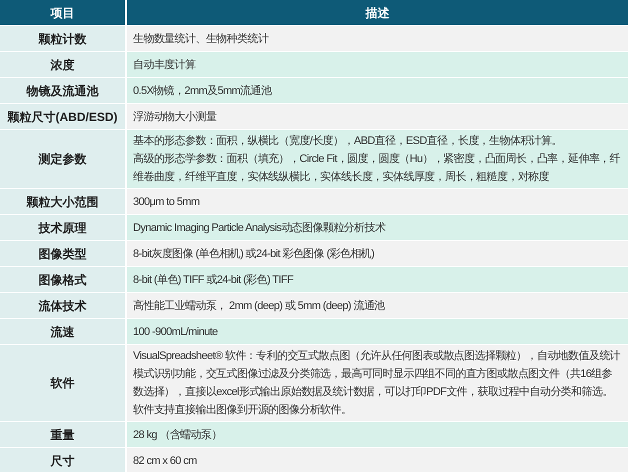 The image size is (628, 472). What do you see at coordinates (62, 279) in the screenshot?
I see `table-cell: 图像格式` at bounding box center [62, 279].